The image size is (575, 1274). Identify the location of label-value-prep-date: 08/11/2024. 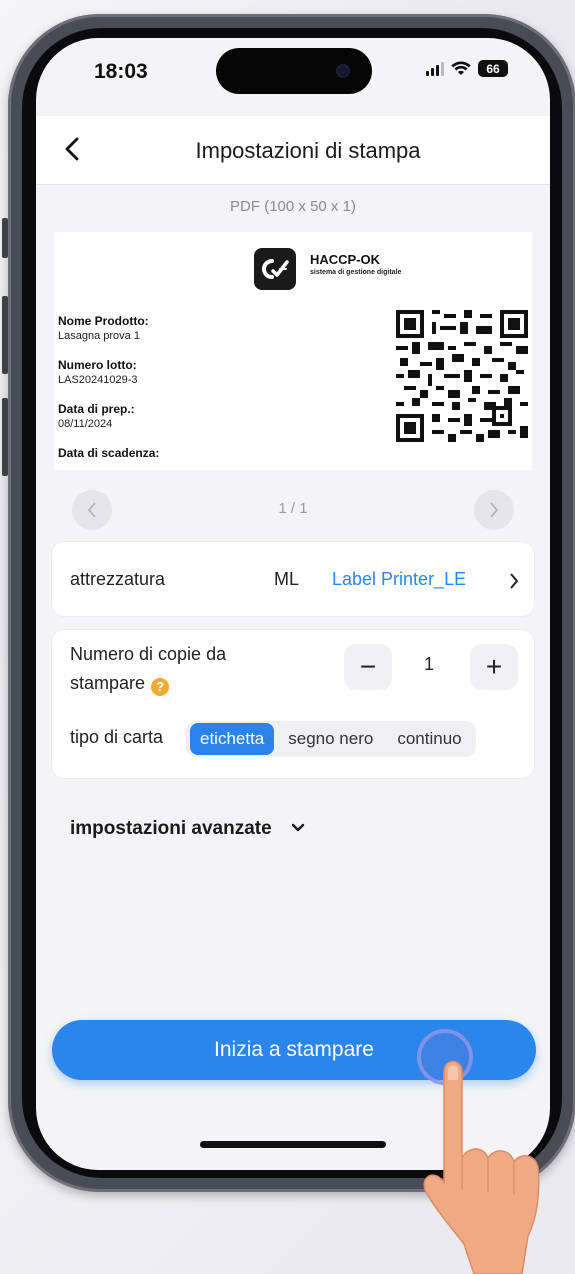
(85, 424).